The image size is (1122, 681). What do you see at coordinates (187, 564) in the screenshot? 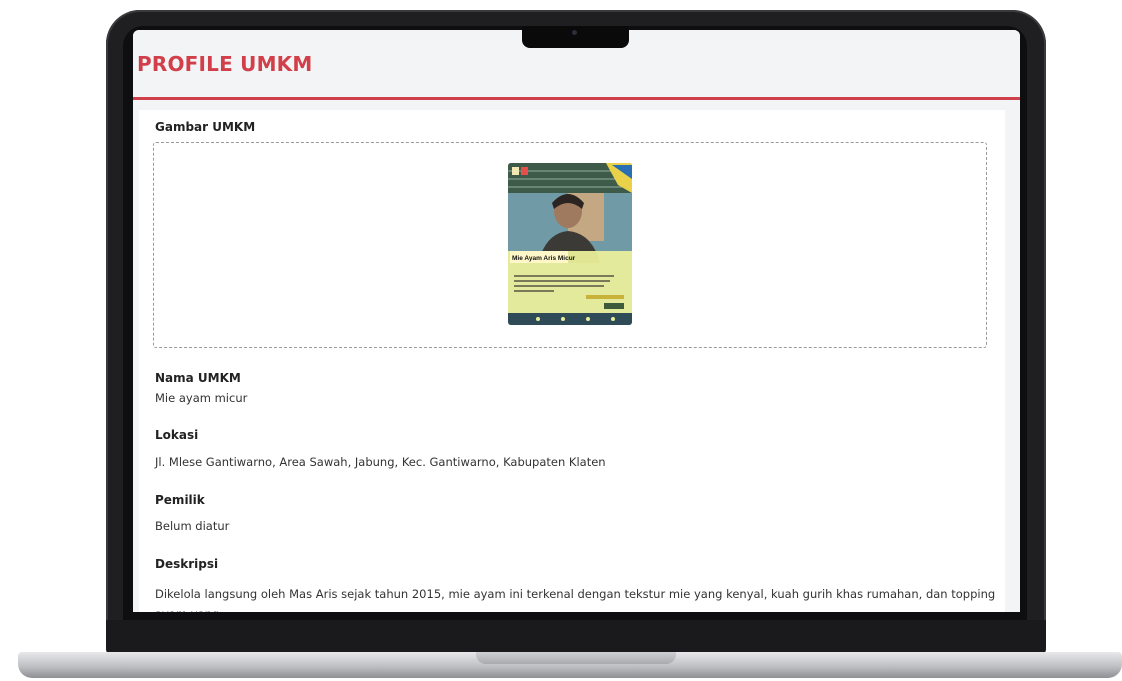
I see `deskripsi-label: Deskripsi` at bounding box center [187, 564].